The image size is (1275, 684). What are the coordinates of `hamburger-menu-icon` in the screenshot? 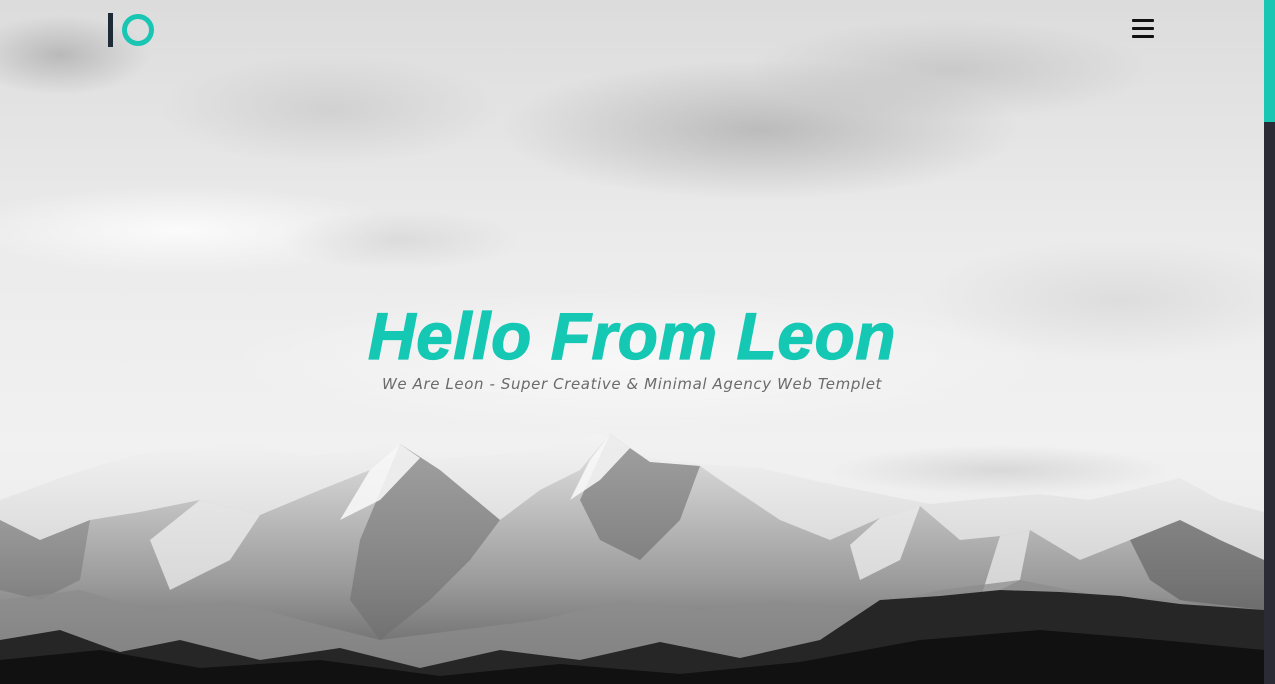 It's located at (1143, 28).